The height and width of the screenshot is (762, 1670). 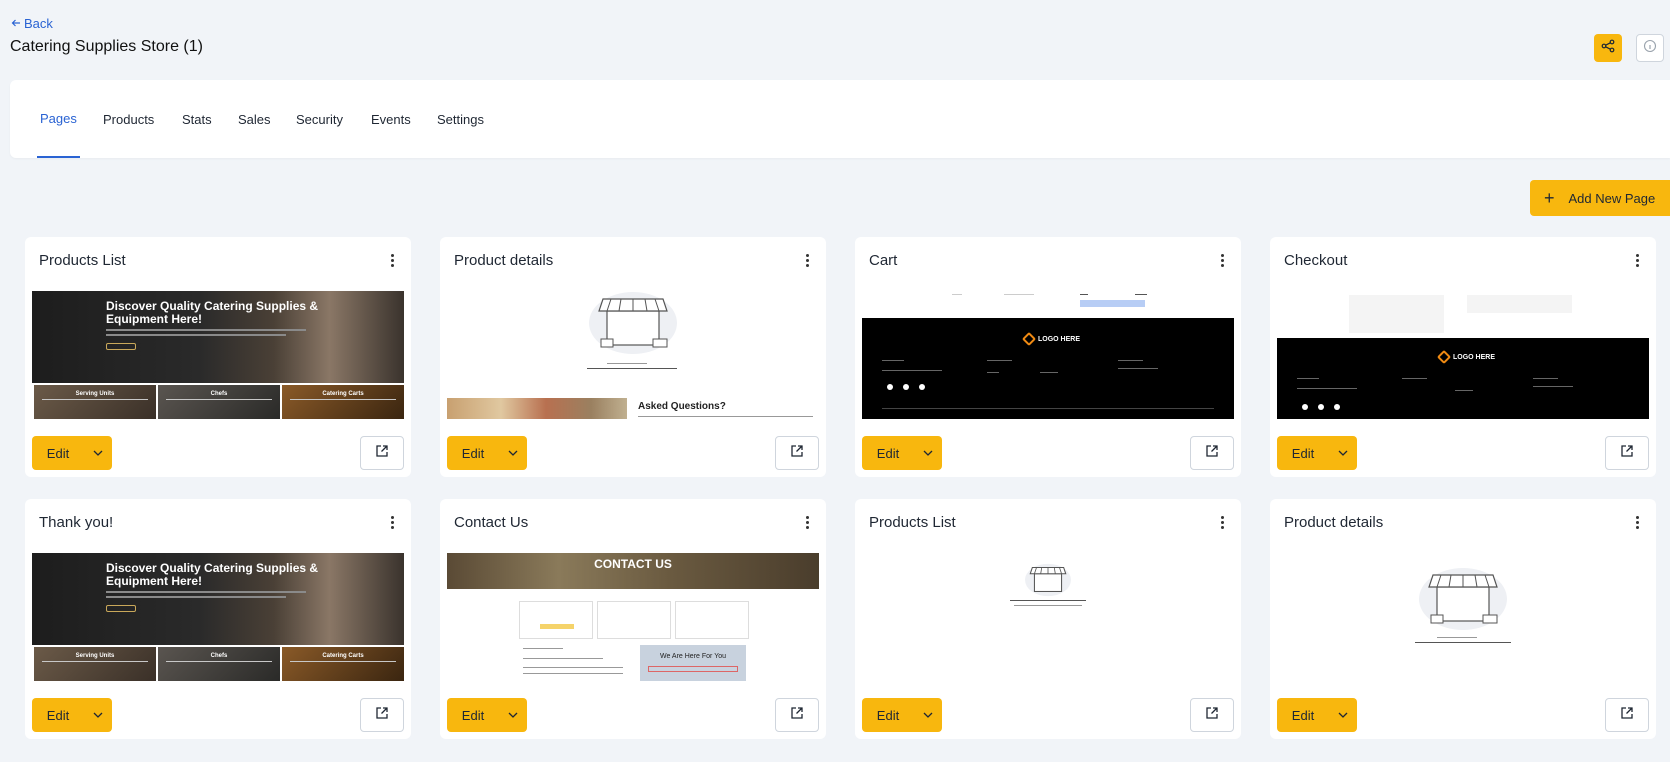 I want to click on card-title: Thank you!, so click(x=76, y=522).